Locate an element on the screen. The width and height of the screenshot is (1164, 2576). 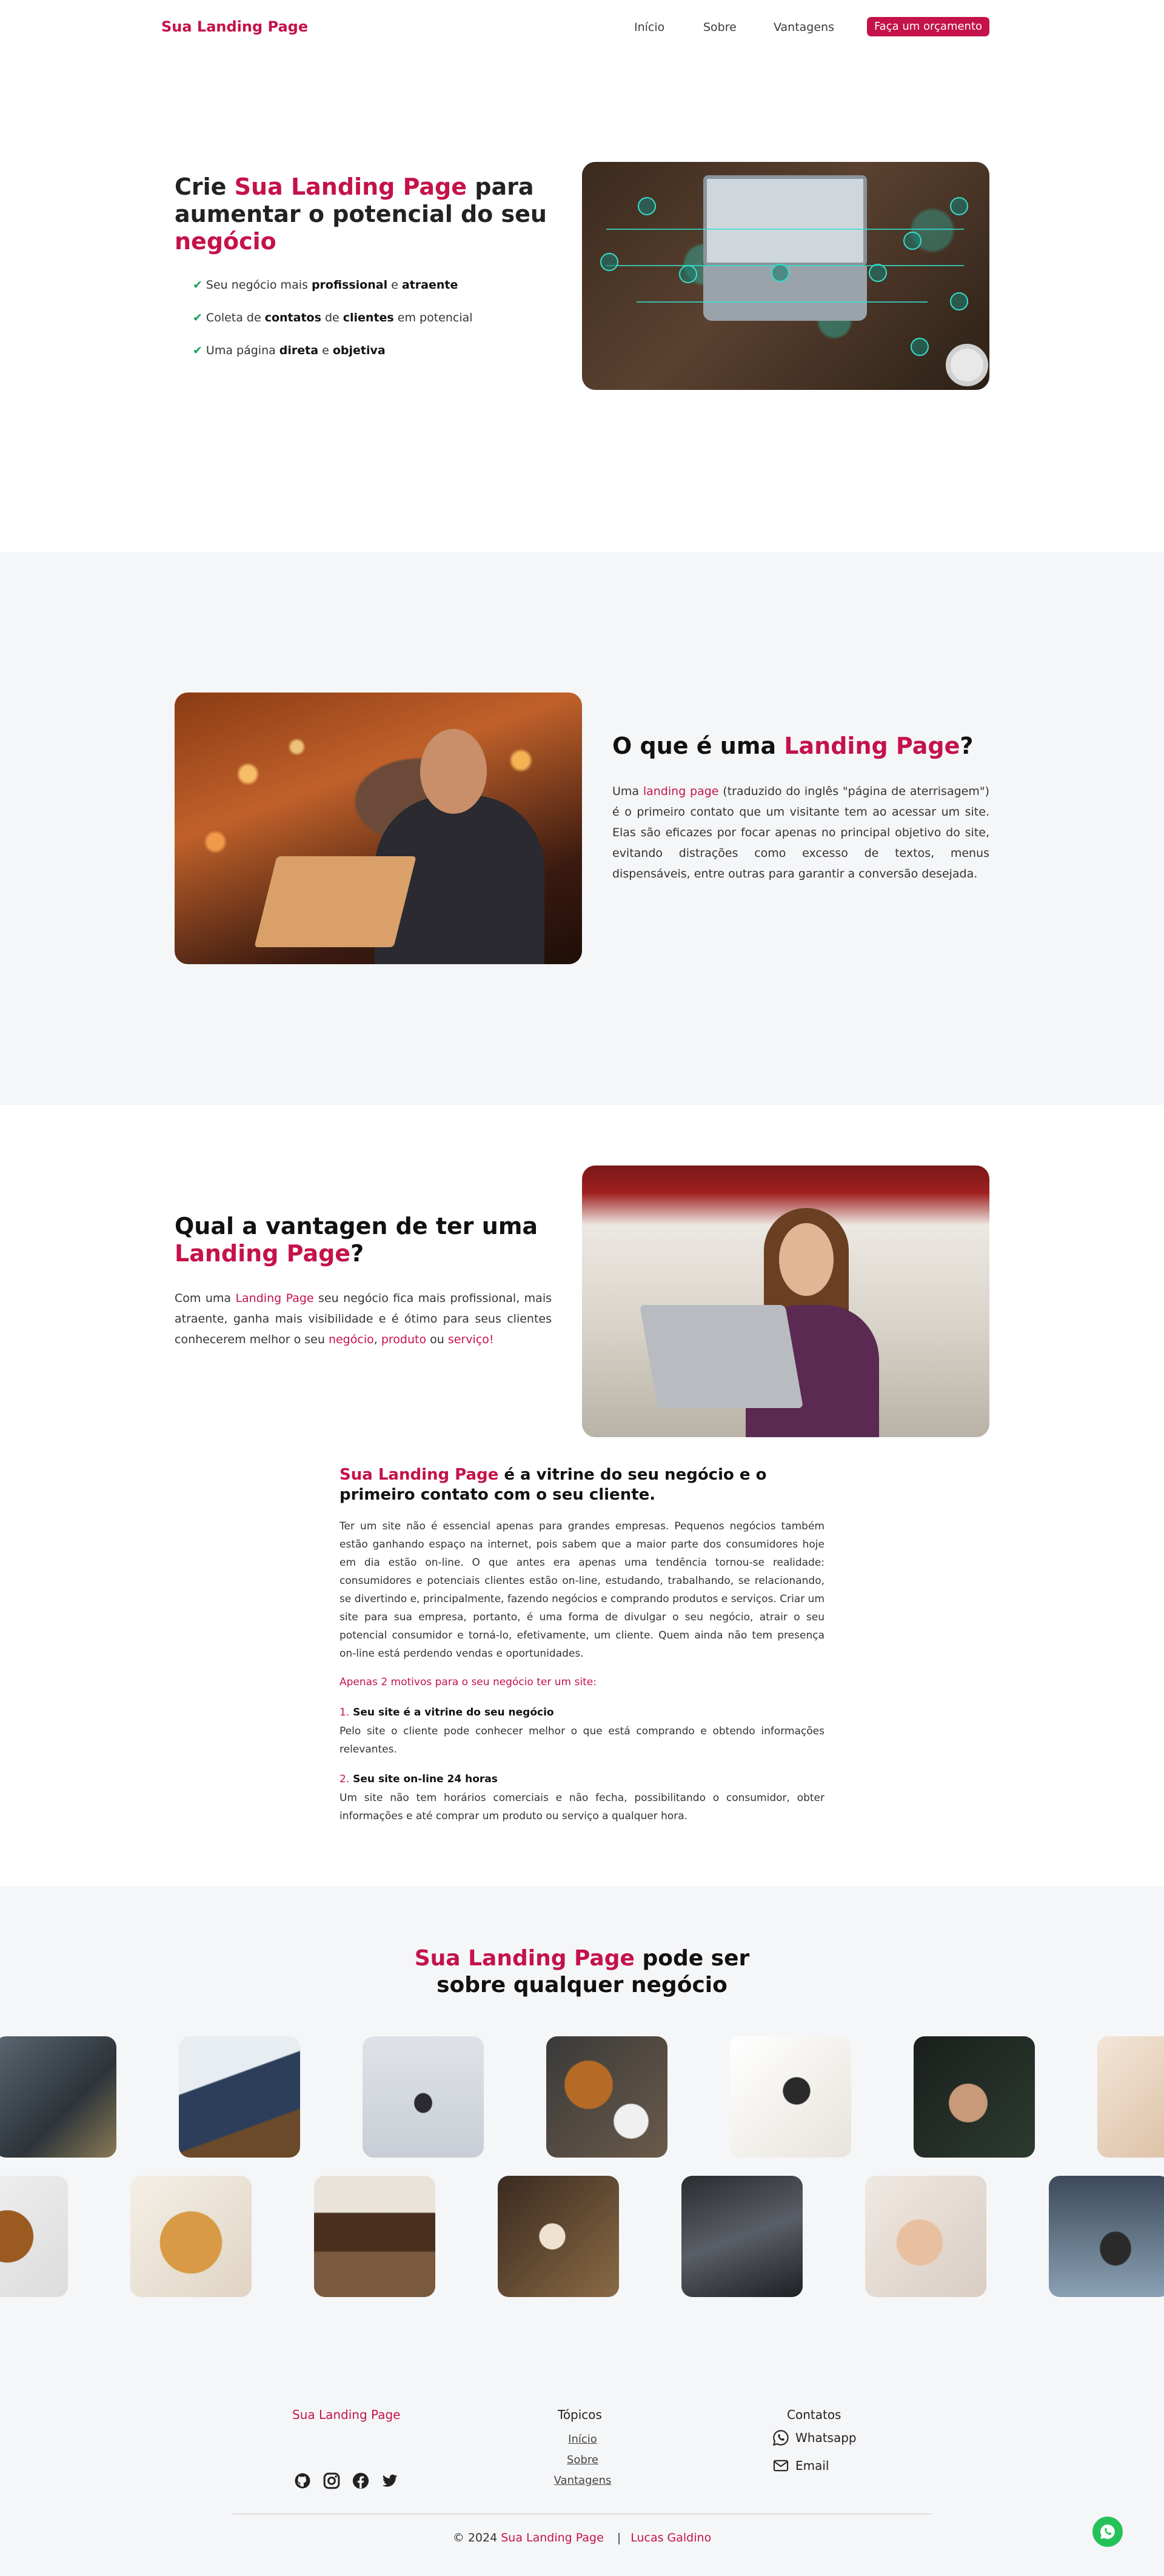
nav-link-inicio: Início is located at coordinates (649, 27).